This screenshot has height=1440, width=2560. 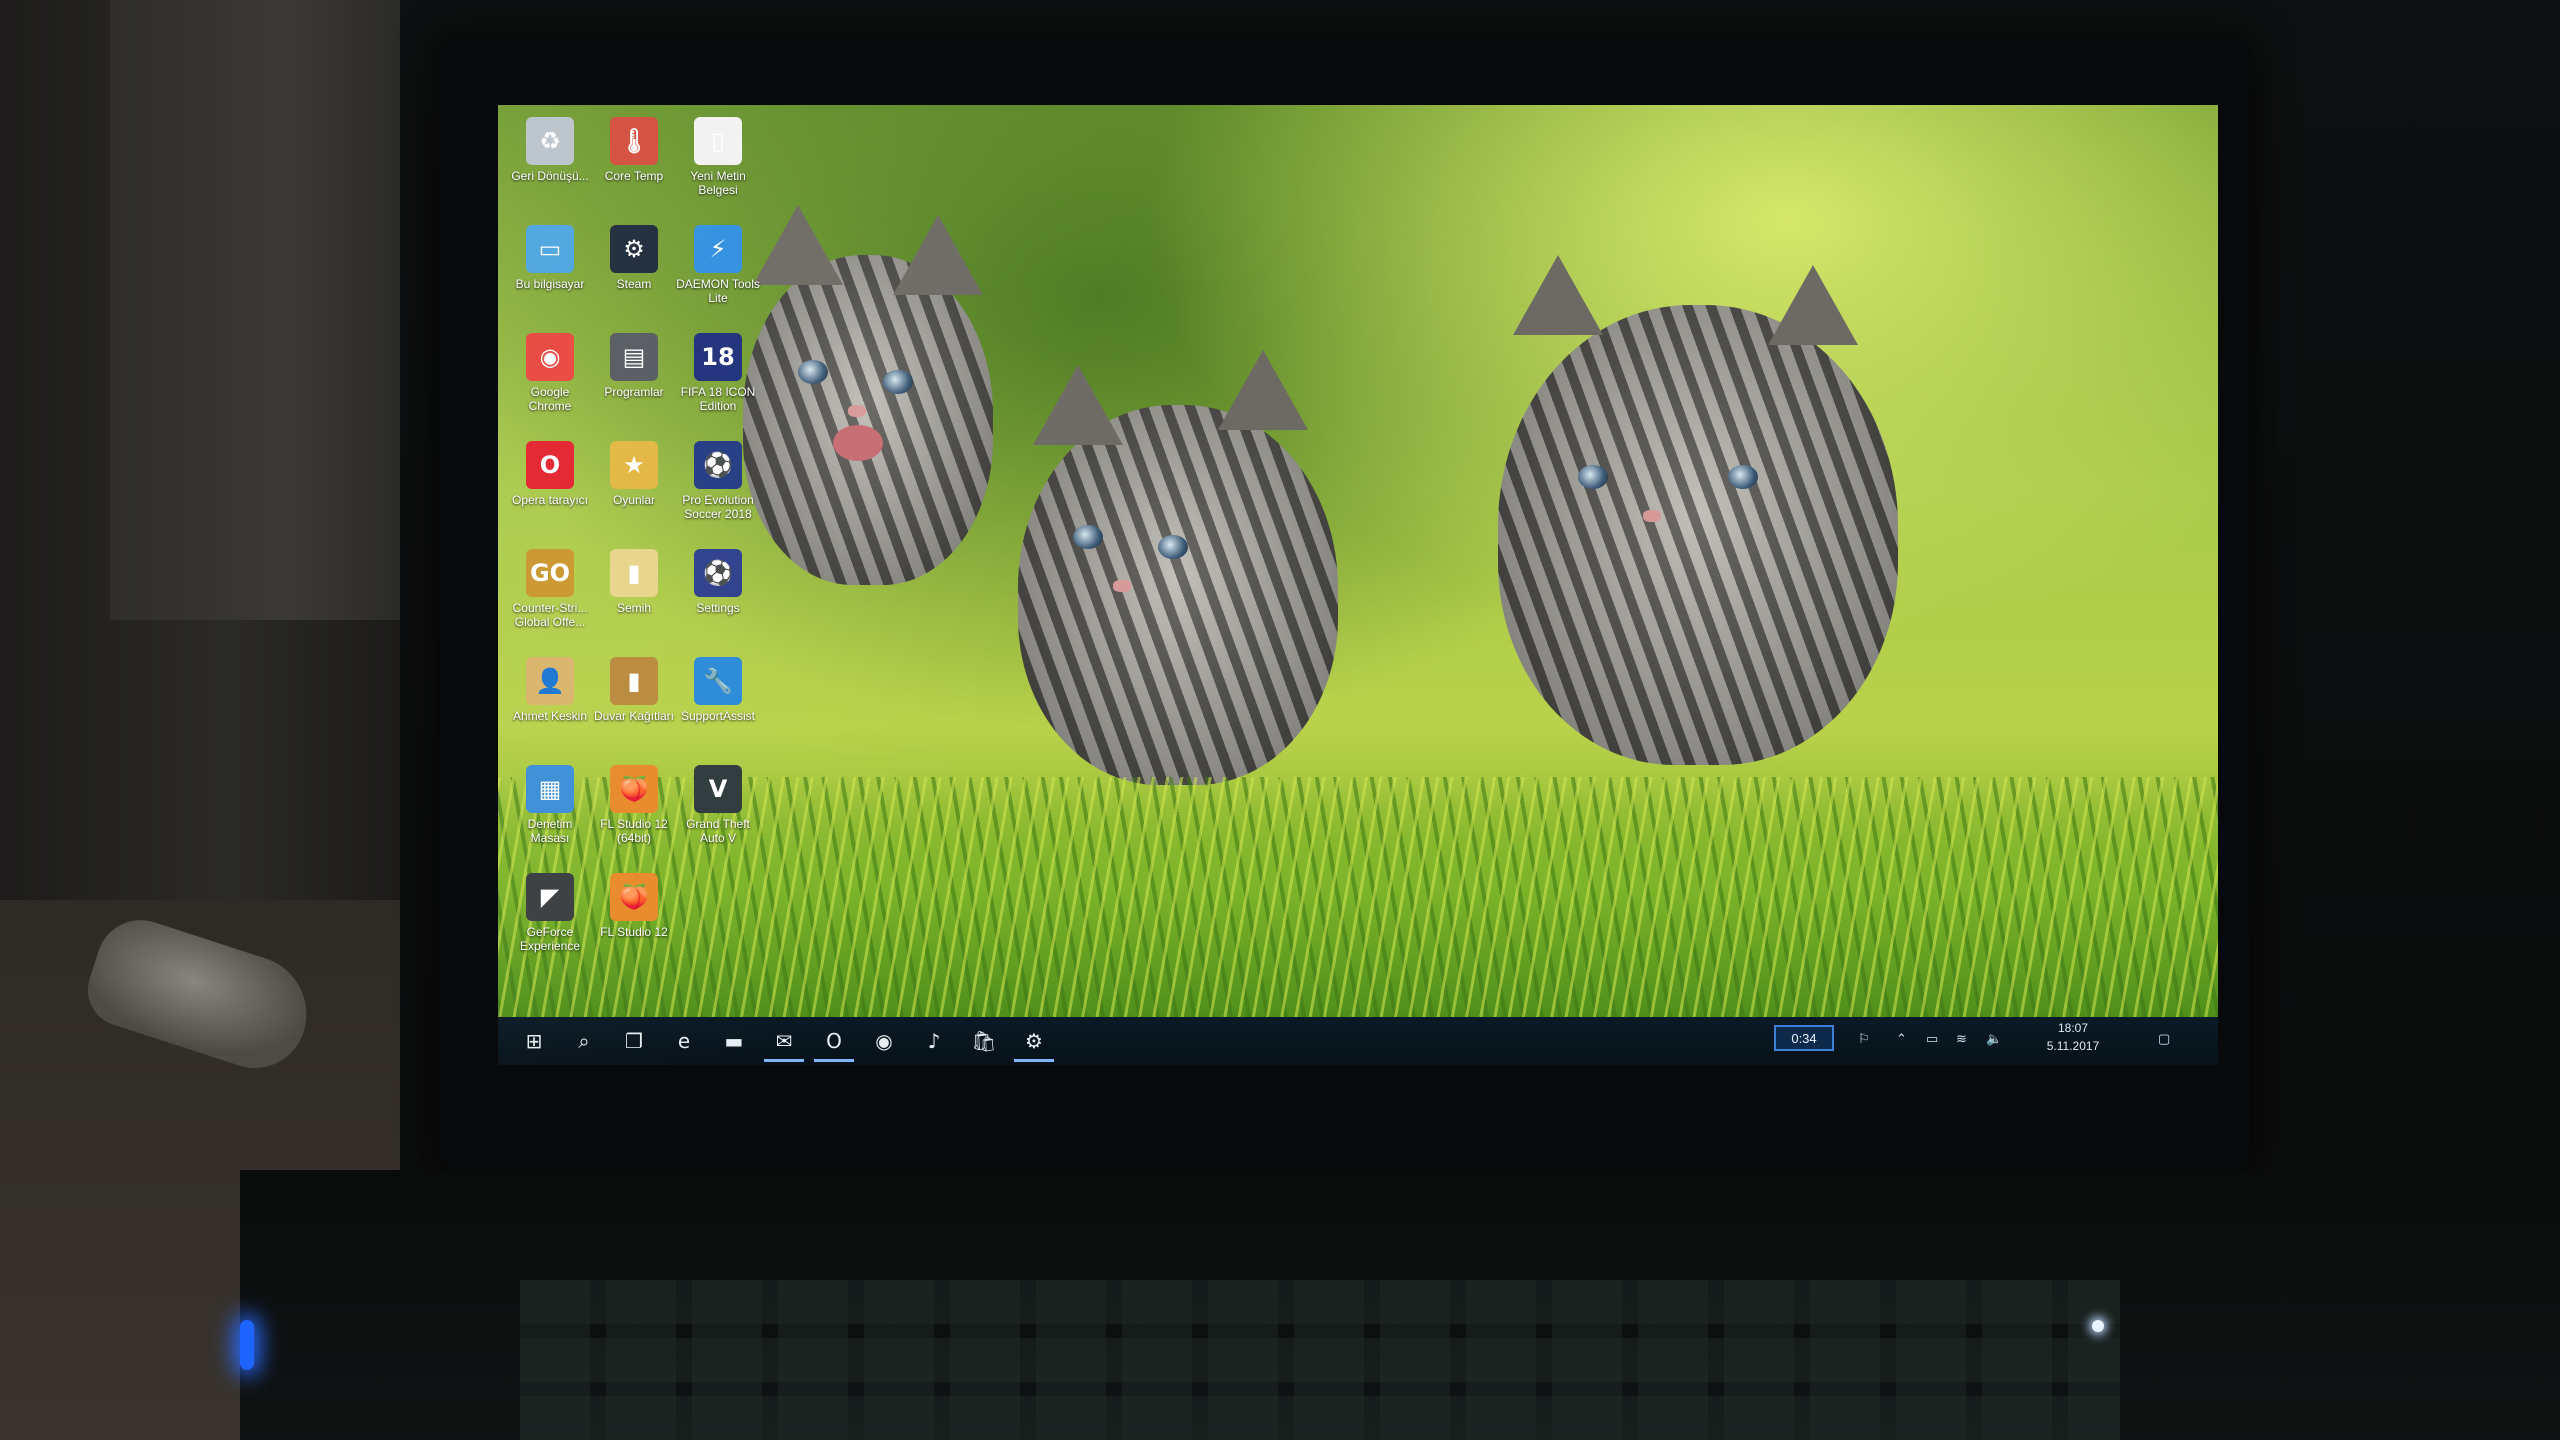 I want to click on desktop-shortcut-label: Google Chrome, so click(x=550, y=399).